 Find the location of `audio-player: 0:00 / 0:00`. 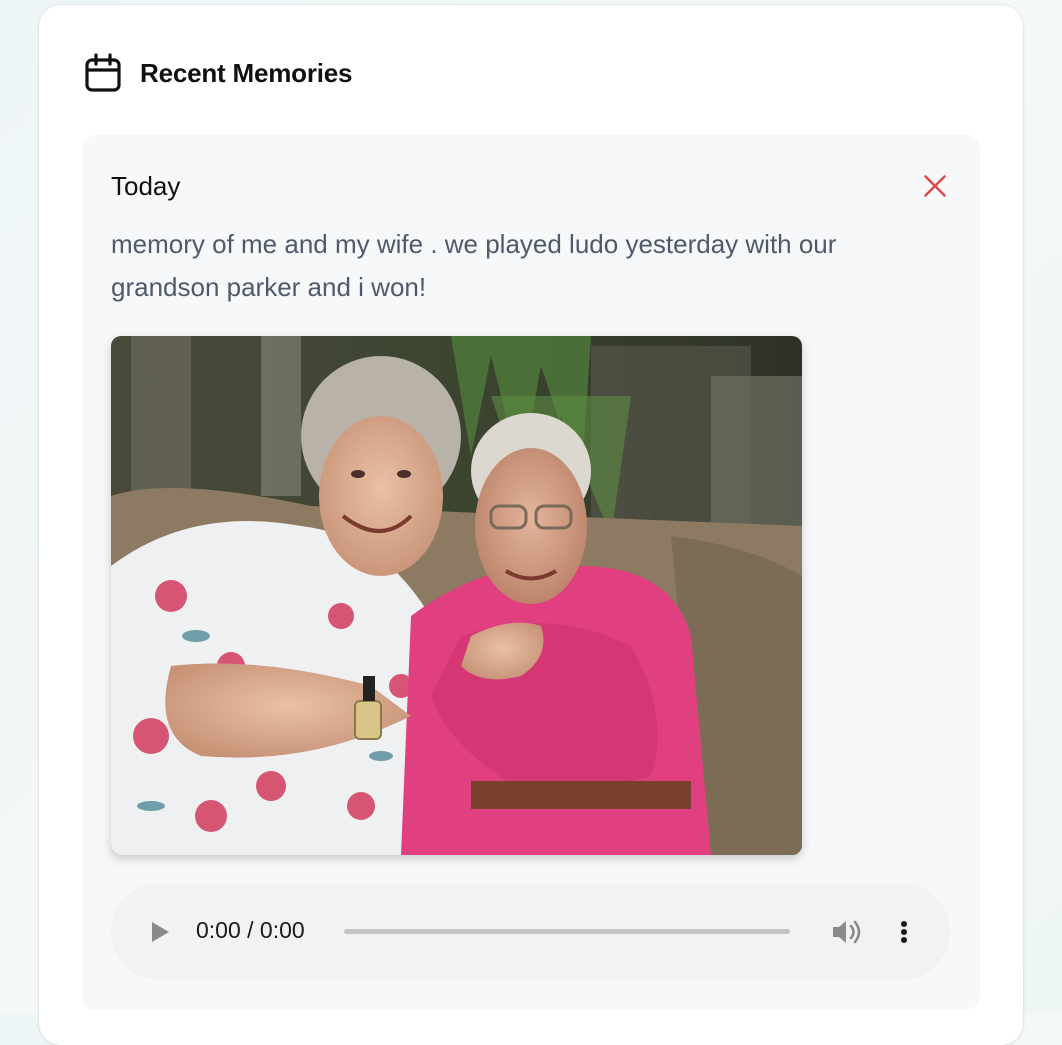

audio-player: 0:00 / 0:00 is located at coordinates (530, 931).